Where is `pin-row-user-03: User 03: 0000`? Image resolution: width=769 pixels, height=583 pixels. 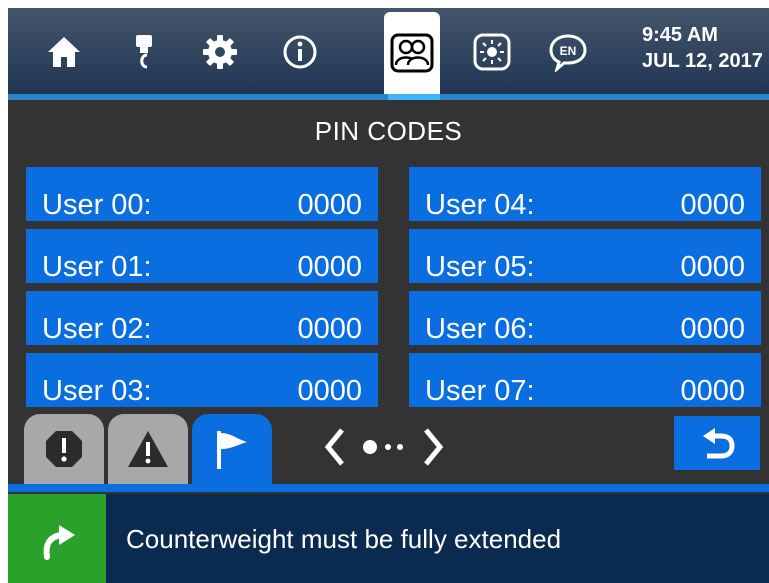
pin-row-user-03: User 03: 0000 is located at coordinates (202, 380).